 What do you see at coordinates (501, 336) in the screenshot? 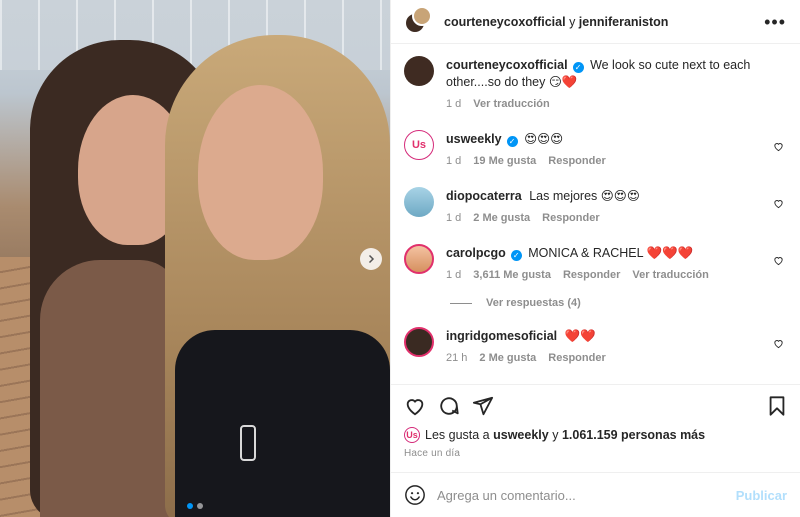
I see `comment-username: ingridgomesoficial` at bounding box center [501, 336].